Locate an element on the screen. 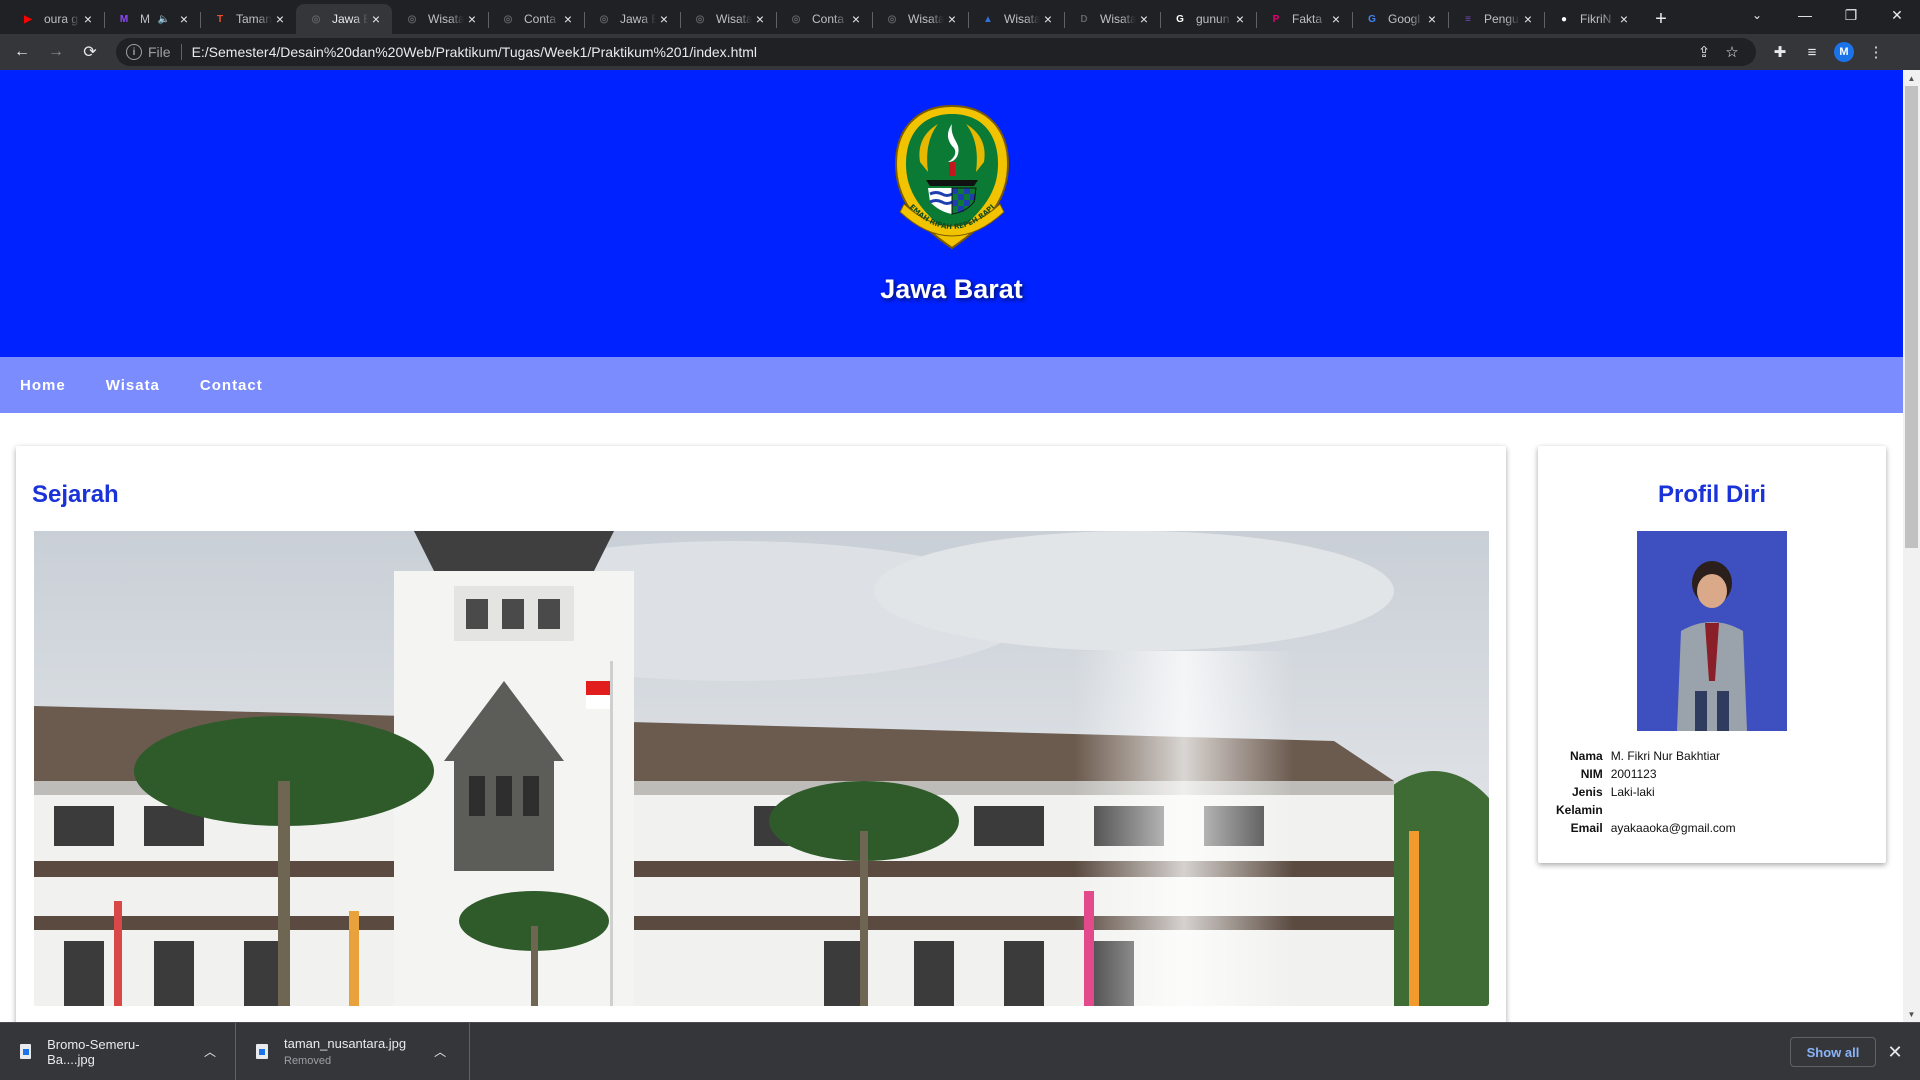  tab-title: Googl is located at coordinates (1404, 19).